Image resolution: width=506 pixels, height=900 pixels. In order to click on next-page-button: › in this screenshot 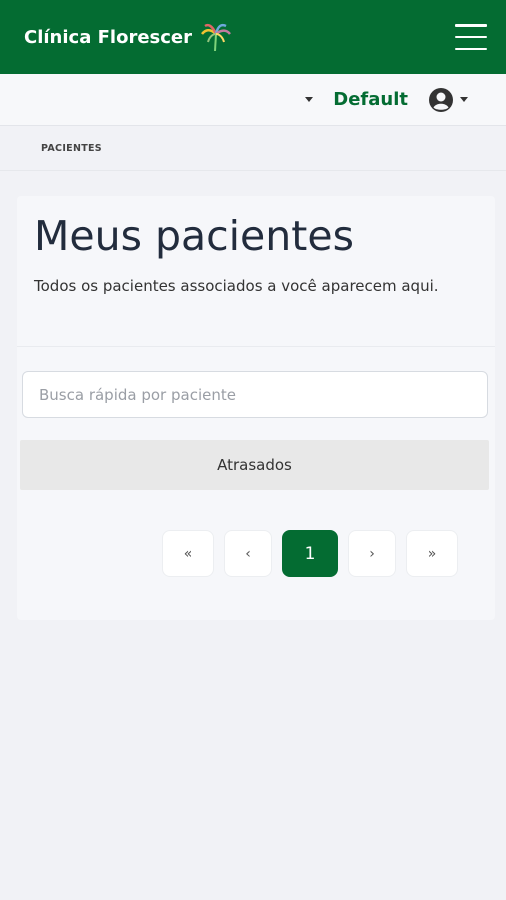, I will do `click(372, 553)`.